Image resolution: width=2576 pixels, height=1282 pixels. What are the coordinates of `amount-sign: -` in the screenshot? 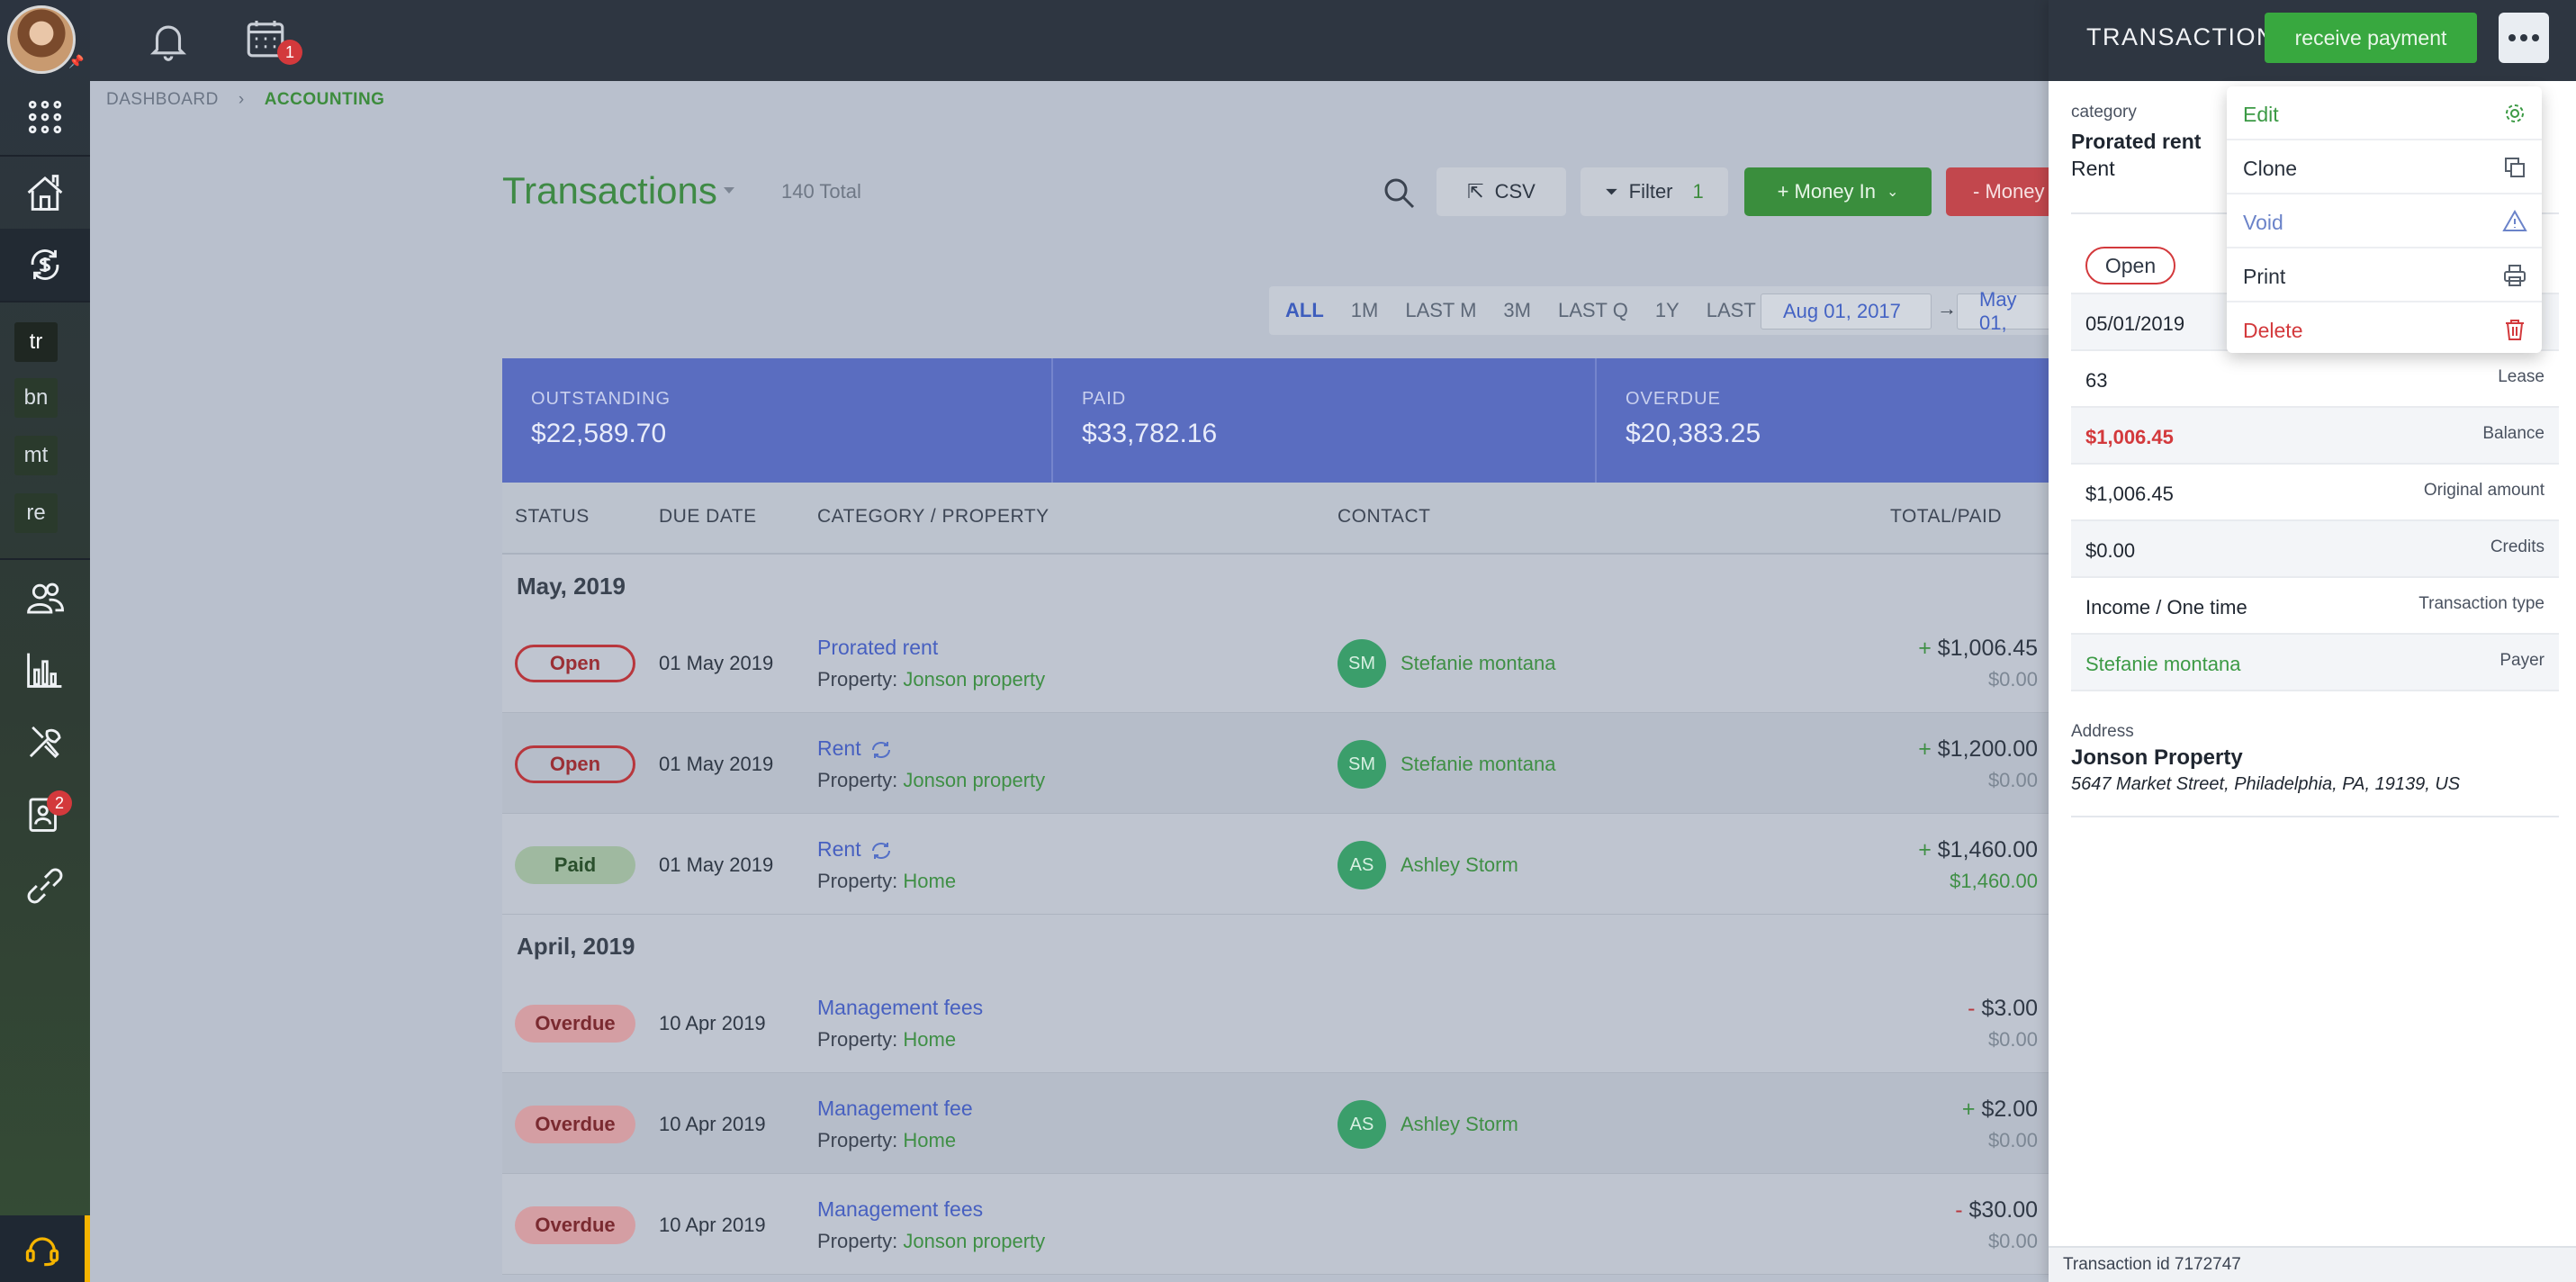 It's located at (1959, 1210).